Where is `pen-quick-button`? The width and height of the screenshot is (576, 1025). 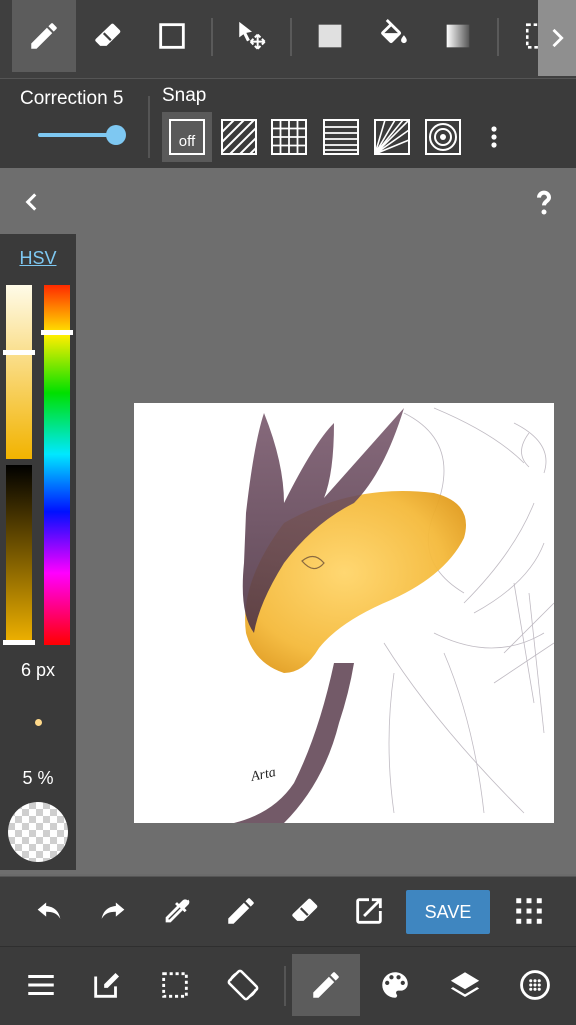
pen-quick-button is located at coordinates (241, 911).